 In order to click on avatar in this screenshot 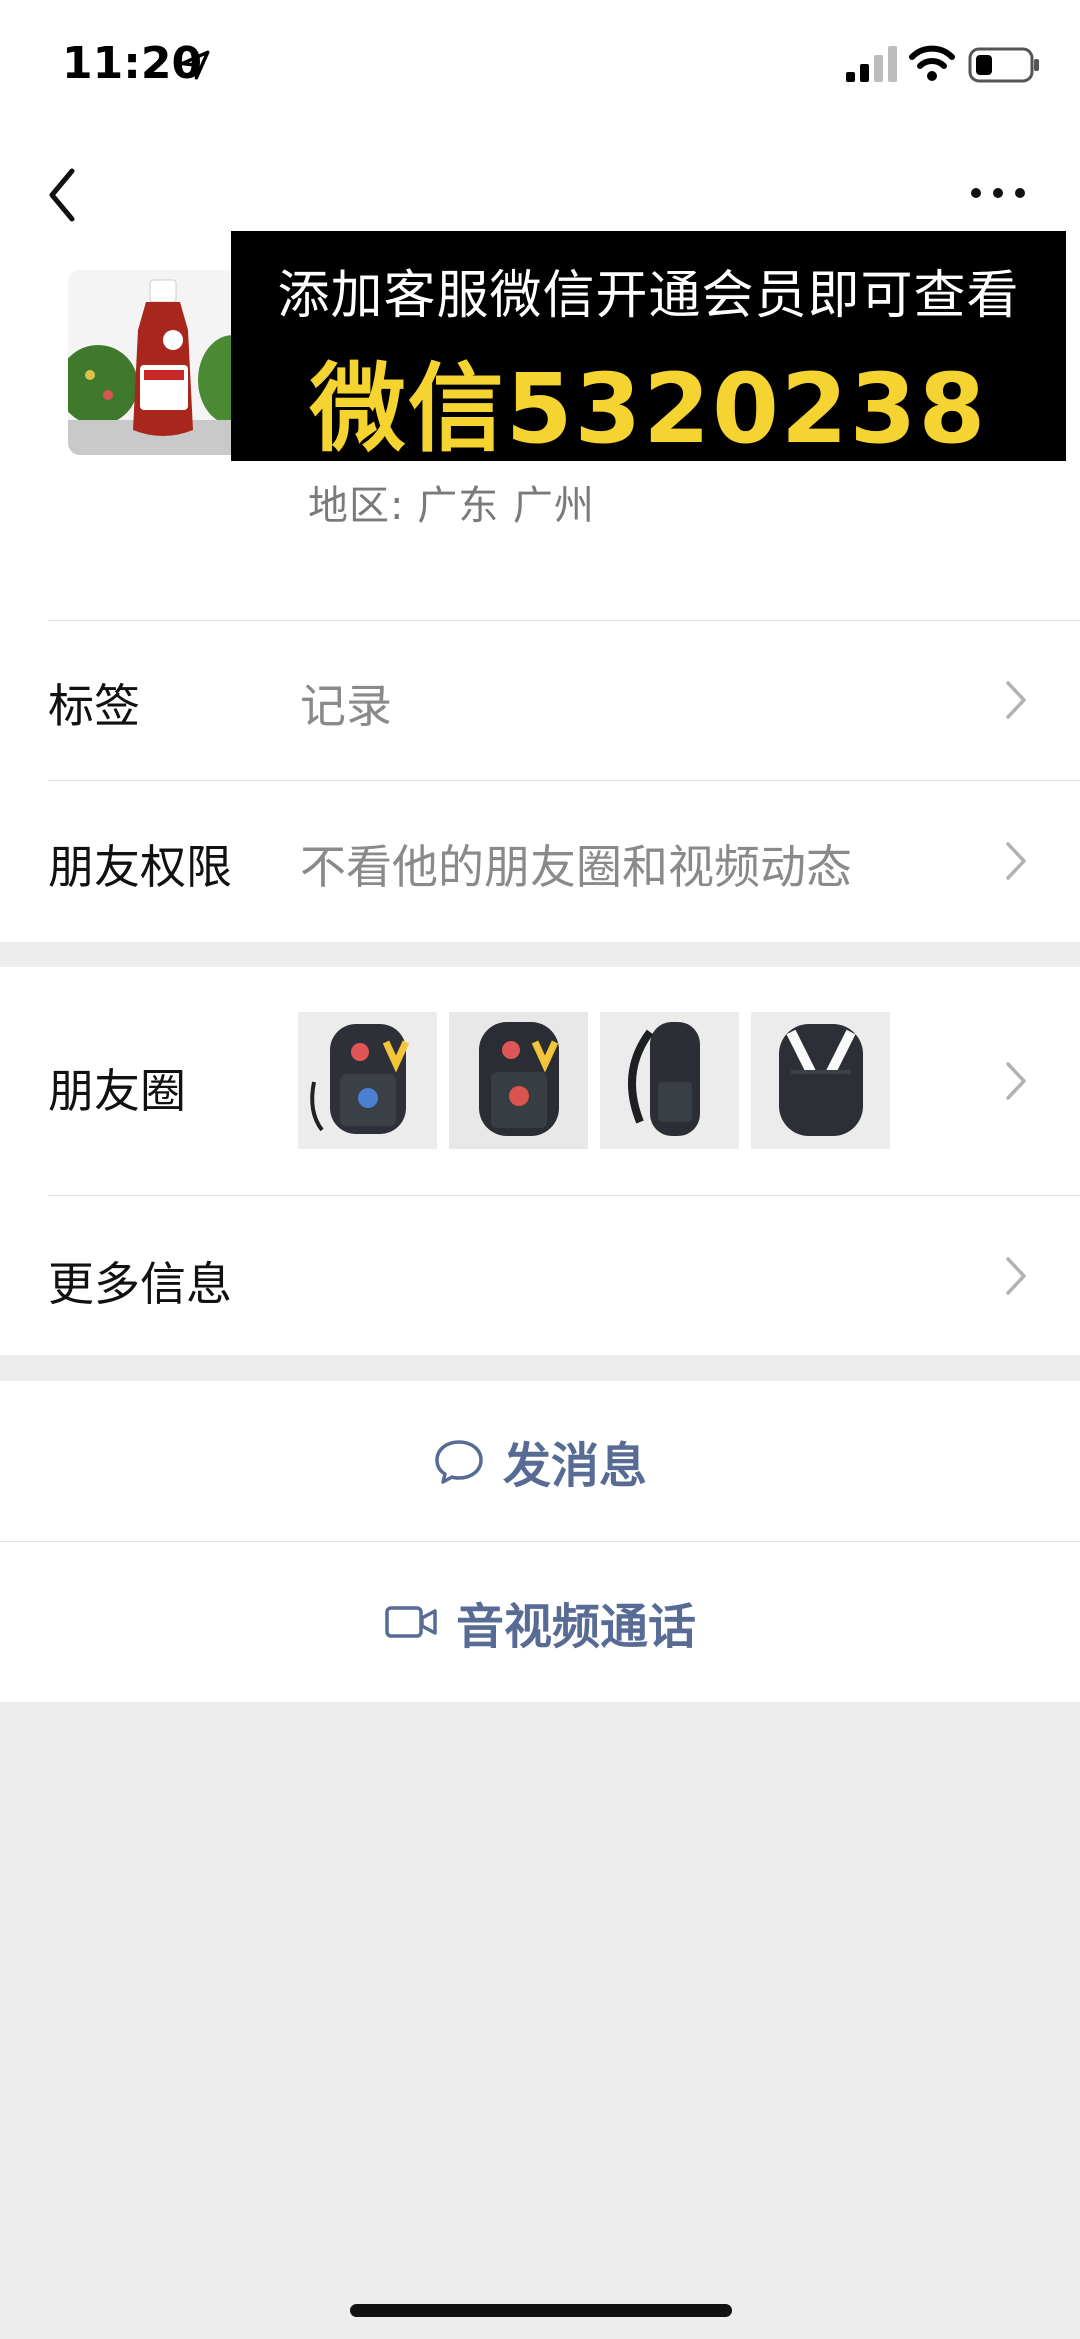, I will do `click(163, 362)`.